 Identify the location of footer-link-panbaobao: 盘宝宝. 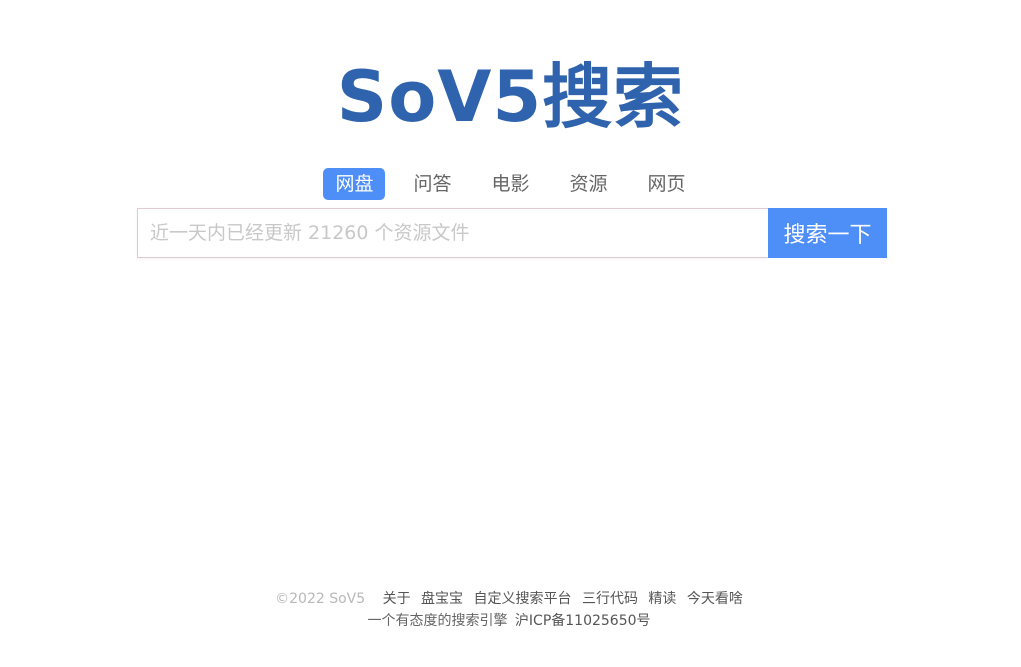
(442, 599).